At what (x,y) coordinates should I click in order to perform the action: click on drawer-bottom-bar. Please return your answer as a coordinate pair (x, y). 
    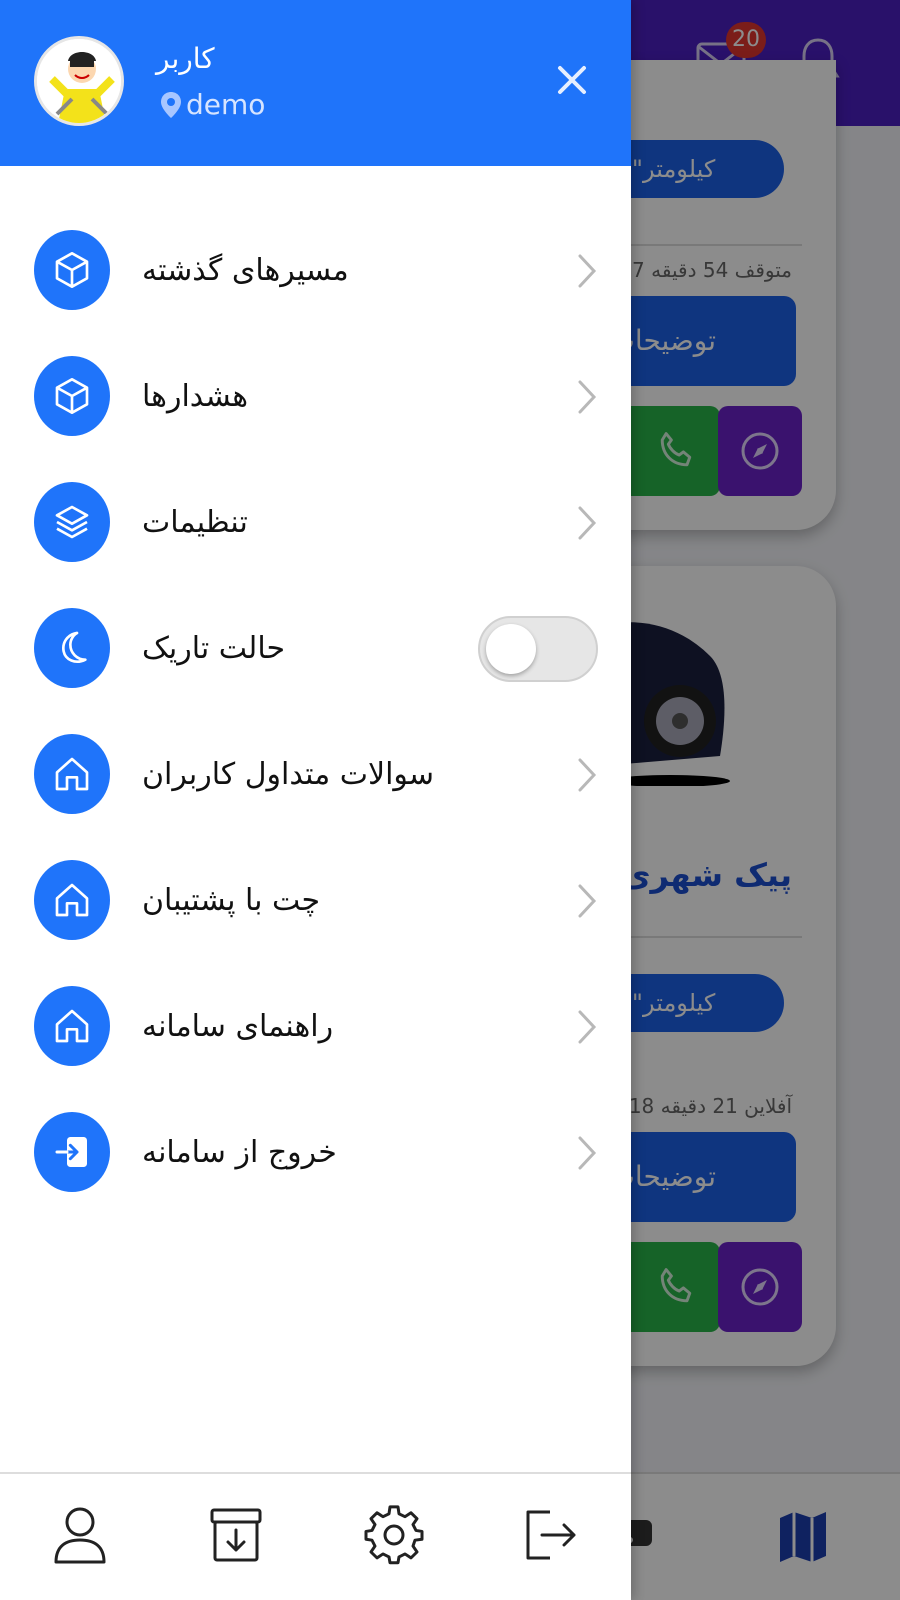
    Looking at the image, I should click on (315, 1536).